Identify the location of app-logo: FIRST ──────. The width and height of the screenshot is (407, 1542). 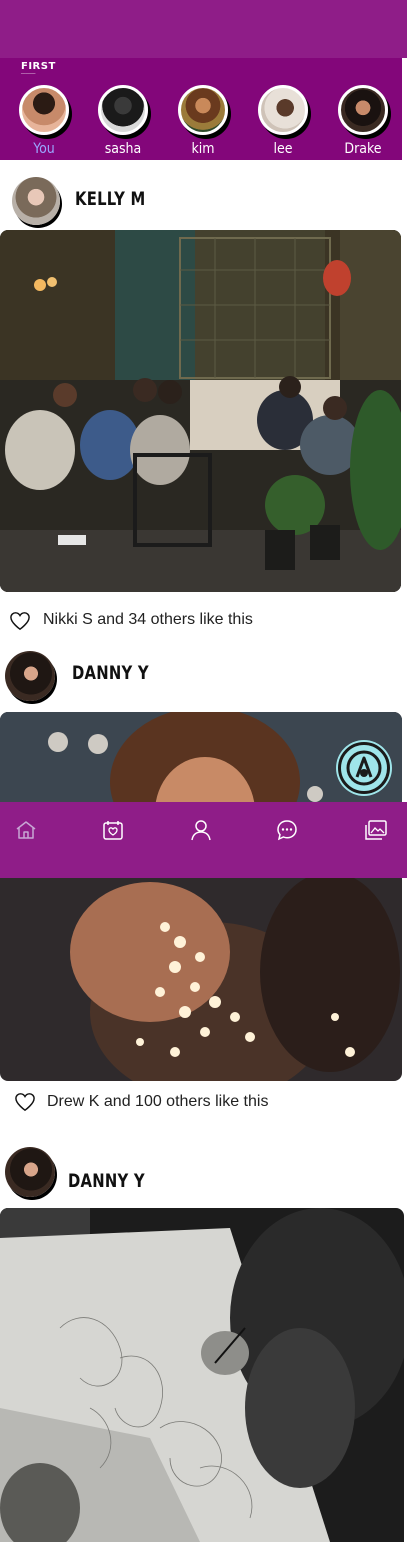
(40, 69).